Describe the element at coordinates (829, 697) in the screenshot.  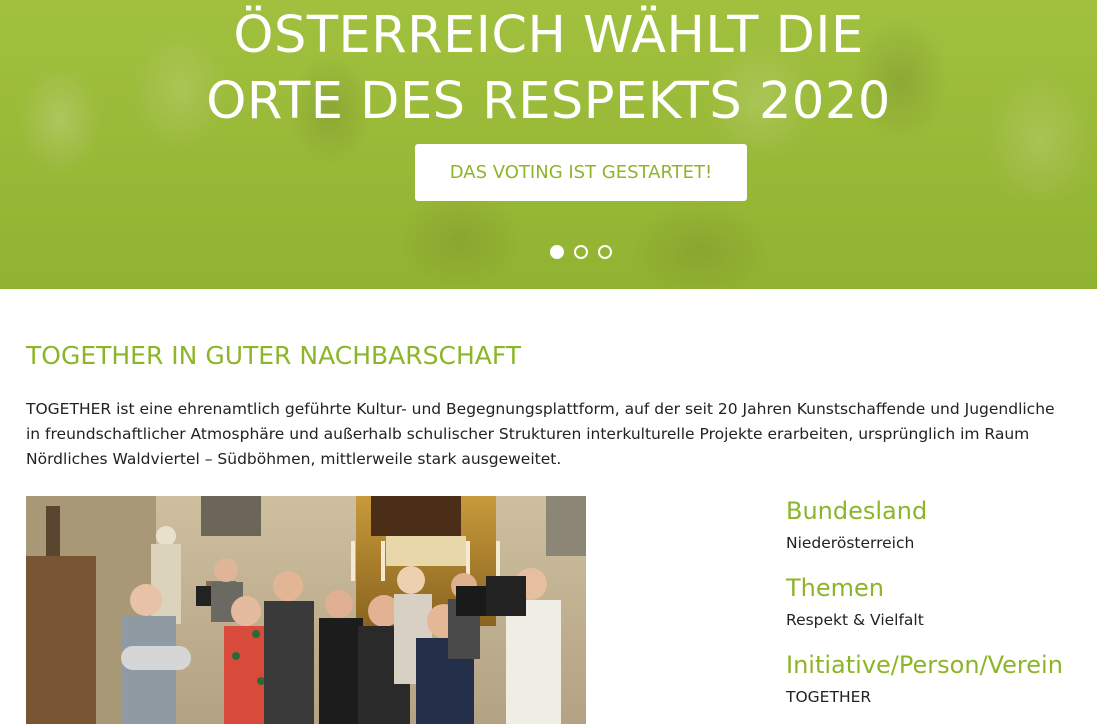
I see `meta-initiative-value: TOGETHER` at that location.